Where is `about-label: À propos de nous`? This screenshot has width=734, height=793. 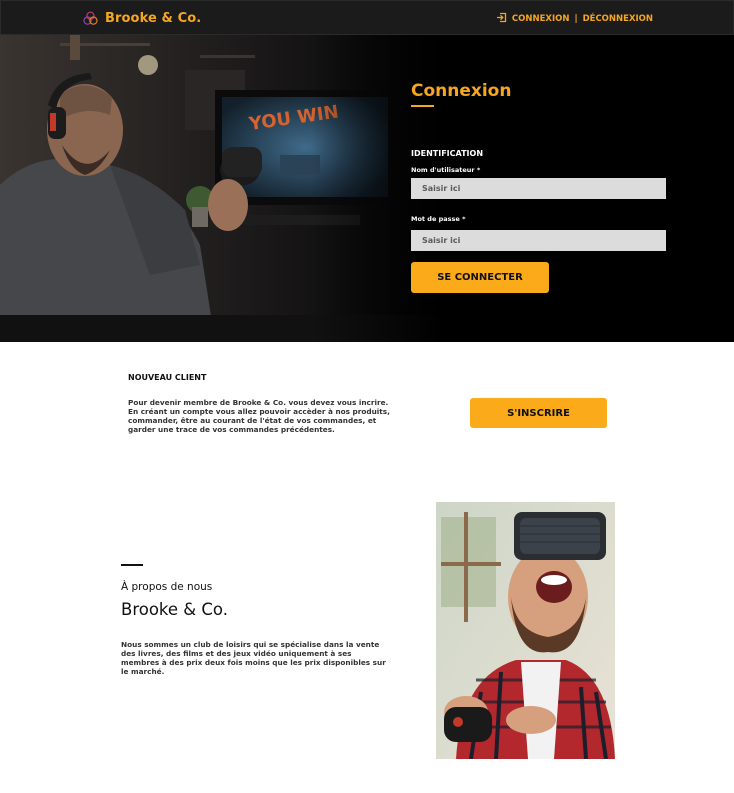 about-label: À propos de nous is located at coordinates (167, 587).